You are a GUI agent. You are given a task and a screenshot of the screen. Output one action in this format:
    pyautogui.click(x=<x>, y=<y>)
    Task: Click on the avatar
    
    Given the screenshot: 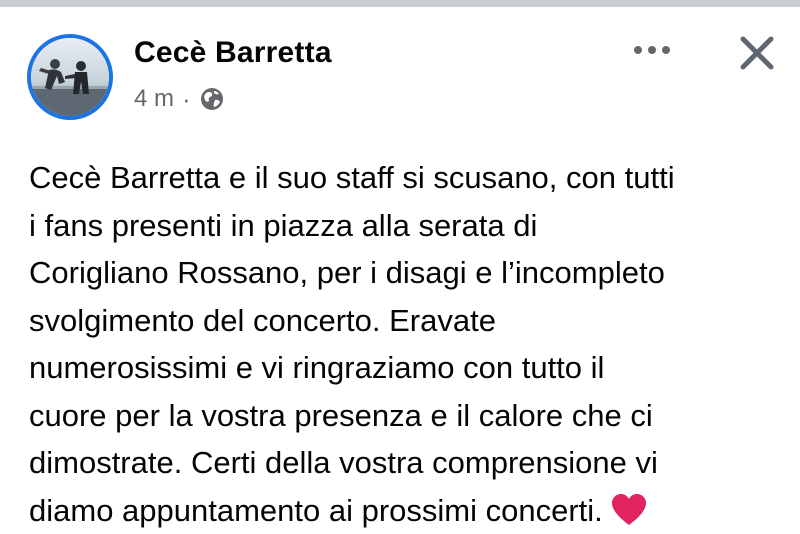 What is the action you would take?
    pyautogui.click(x=70, y=77)
    